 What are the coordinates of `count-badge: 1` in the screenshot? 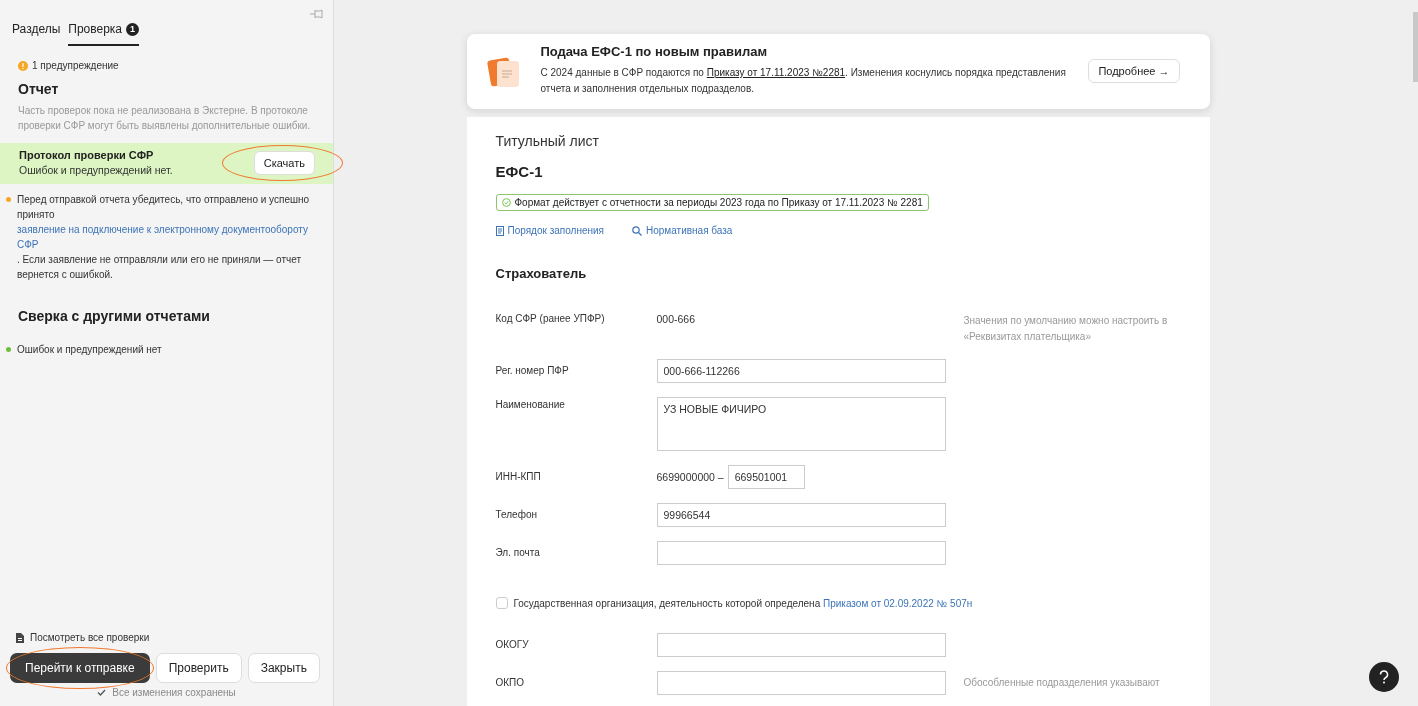 It's located at (133, 29).